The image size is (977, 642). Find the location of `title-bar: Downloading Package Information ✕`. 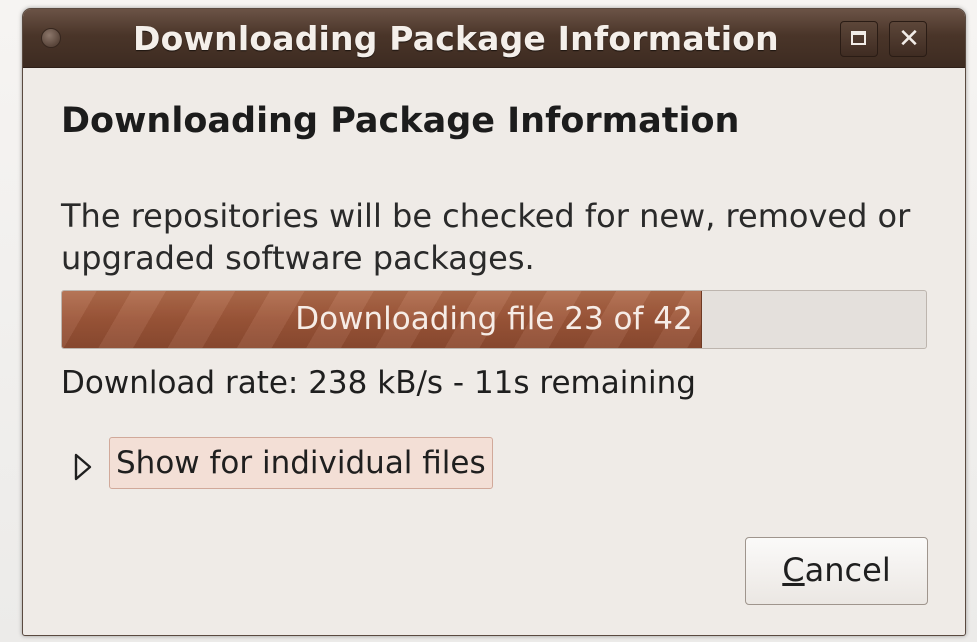

title-bar: Downloading Package Information ✕ is located at coordinates (494, 38).